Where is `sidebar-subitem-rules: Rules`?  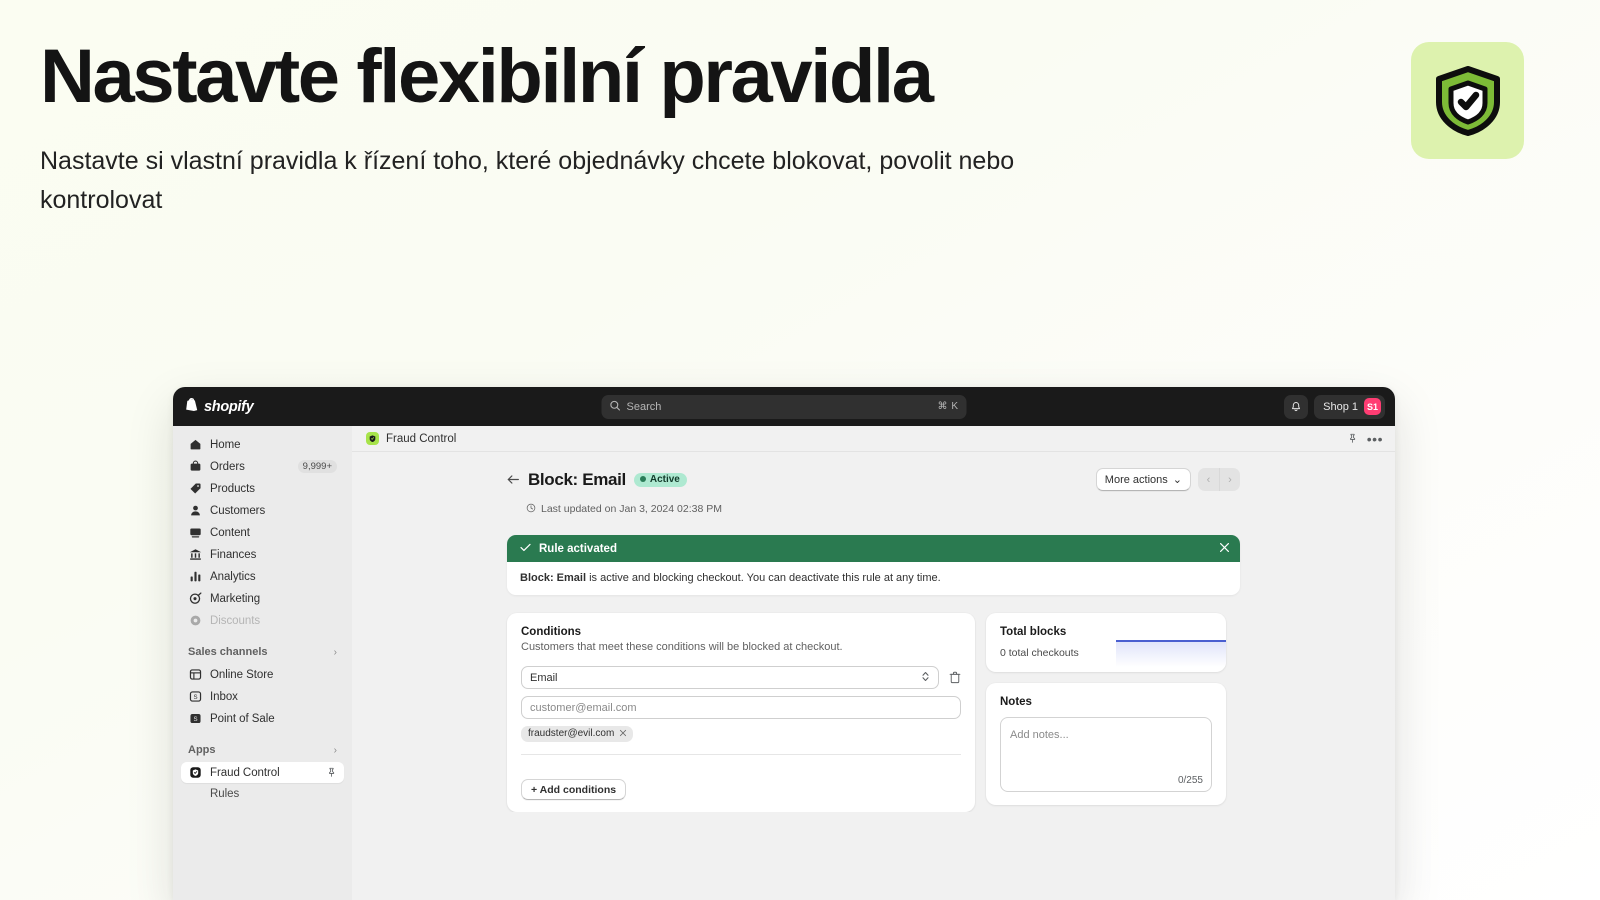
sidebar-subitem-rules: Rules is located at coordinates (262, 794).